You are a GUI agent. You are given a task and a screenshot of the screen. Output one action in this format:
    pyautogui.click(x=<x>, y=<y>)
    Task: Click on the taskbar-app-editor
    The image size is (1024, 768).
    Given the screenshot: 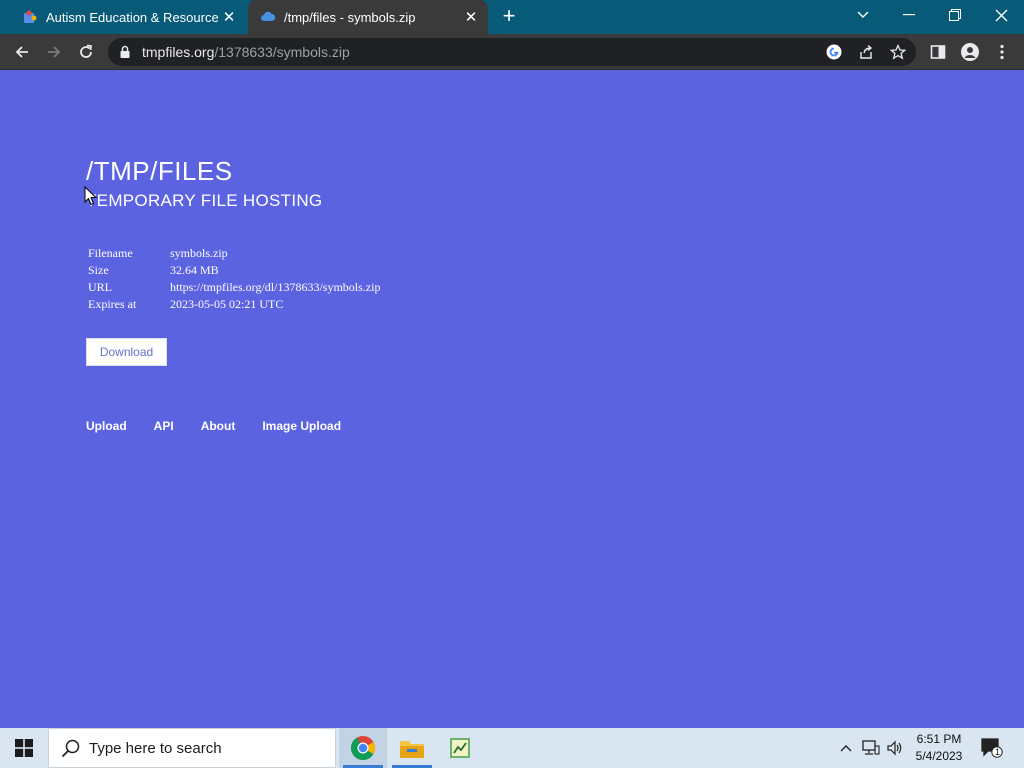 What is the action you would take?
    pyautogui.click(x=460, y=748)
    